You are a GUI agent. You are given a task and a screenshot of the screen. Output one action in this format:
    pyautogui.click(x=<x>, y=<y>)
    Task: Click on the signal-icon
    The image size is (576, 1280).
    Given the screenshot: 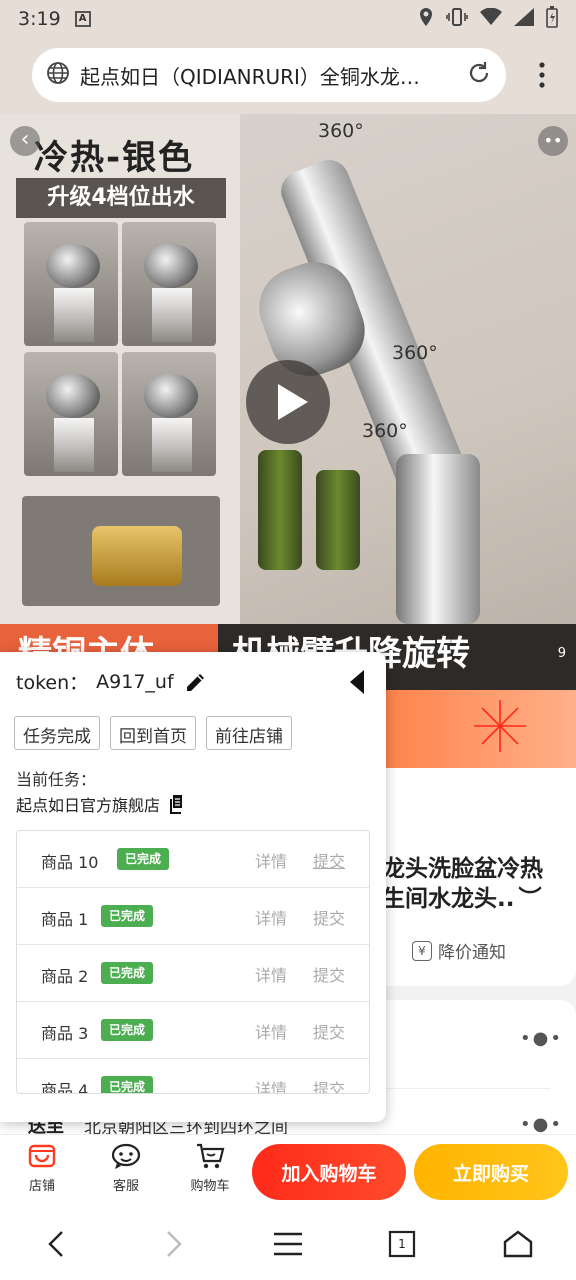 What is the action you would take?
    pyautogui.click(x=524, y=19)
    